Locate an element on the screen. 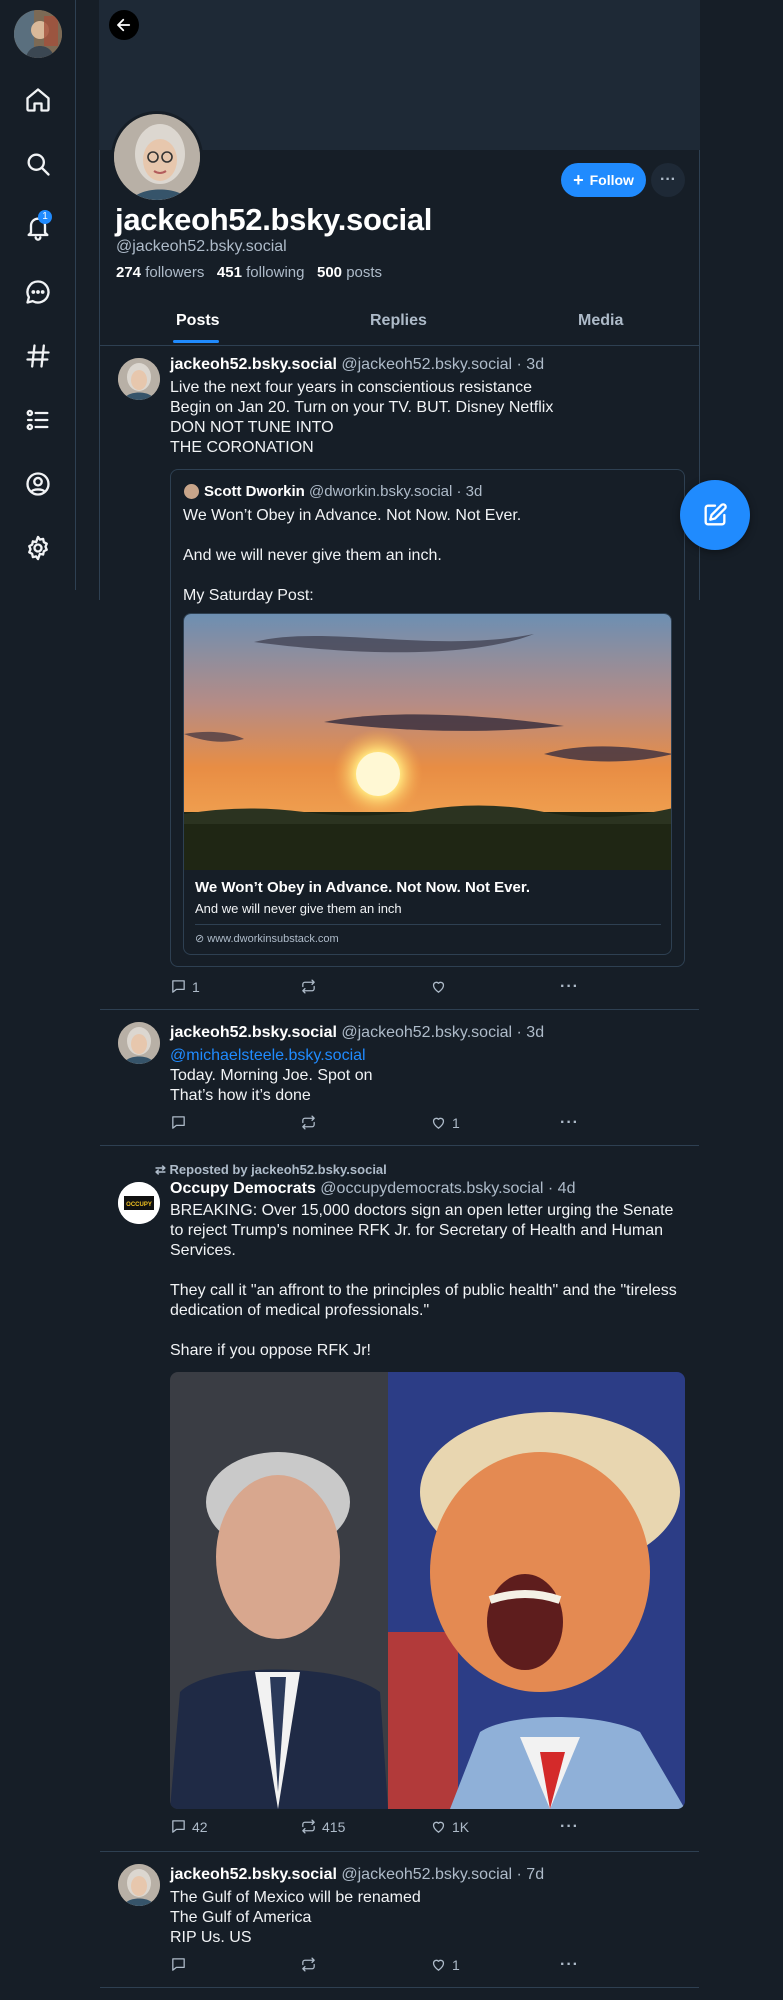 This screenshot has height=2000, width=783. profile-avatar is located at coordinates (157, 157).